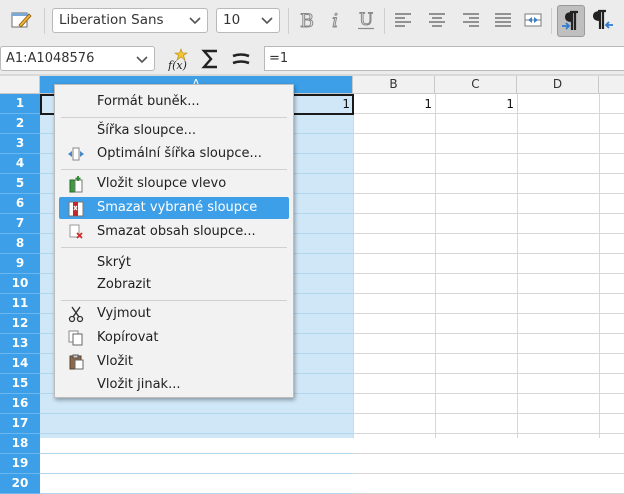  I want to click on formula-bar: A1:A1048576 f(x) =1, so click(312, 58).